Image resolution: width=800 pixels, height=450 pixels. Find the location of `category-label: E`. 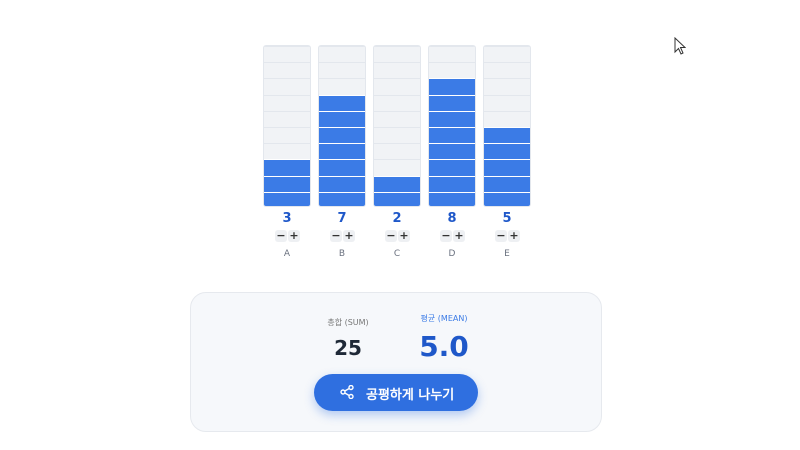

category-label: E is located at coordinates (507, 254).